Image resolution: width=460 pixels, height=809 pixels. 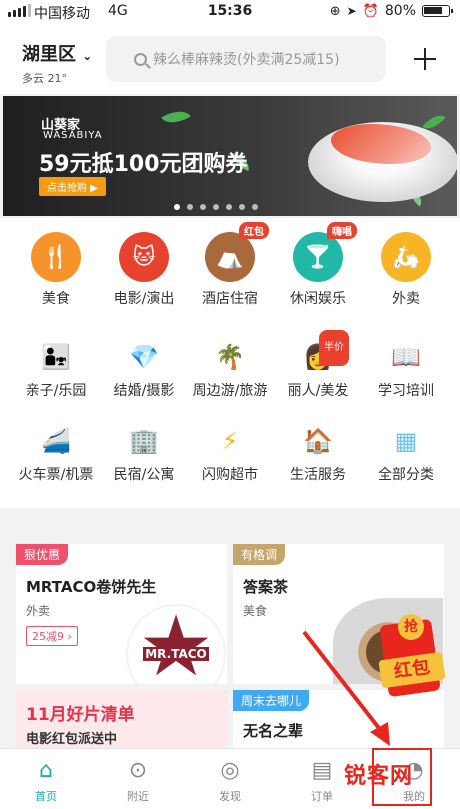 What do you see at coordinates (406, 391) in the screenshot?
I see `category-label: 学习培训` at bounding box center [406, 391].